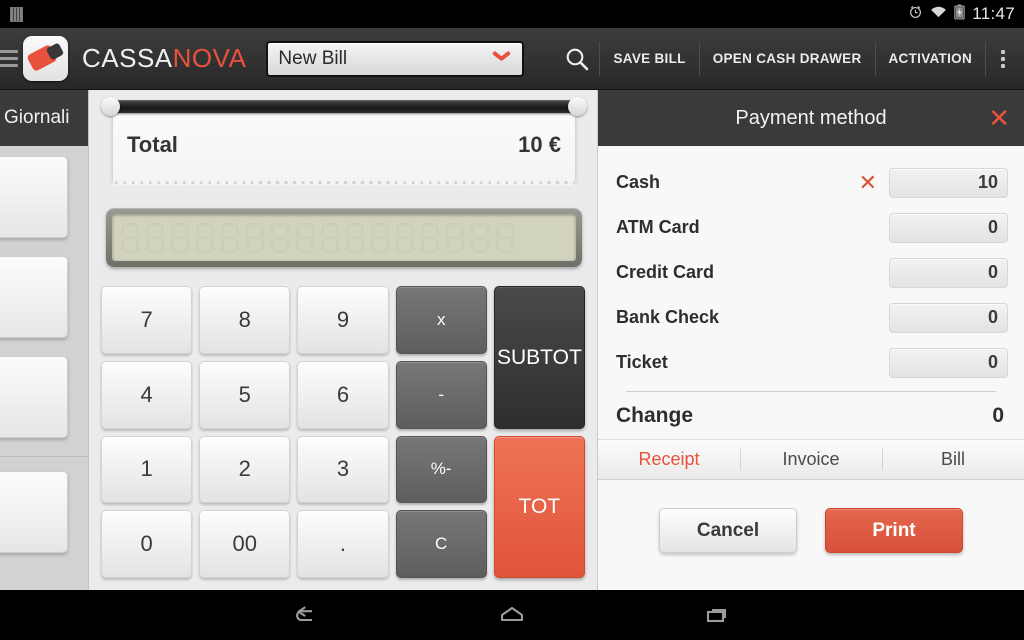  What do you see at coordinates (812, 362) in the screenshot?
I see `payment-row: Ticket✕0` at bounding box center [812, 362].